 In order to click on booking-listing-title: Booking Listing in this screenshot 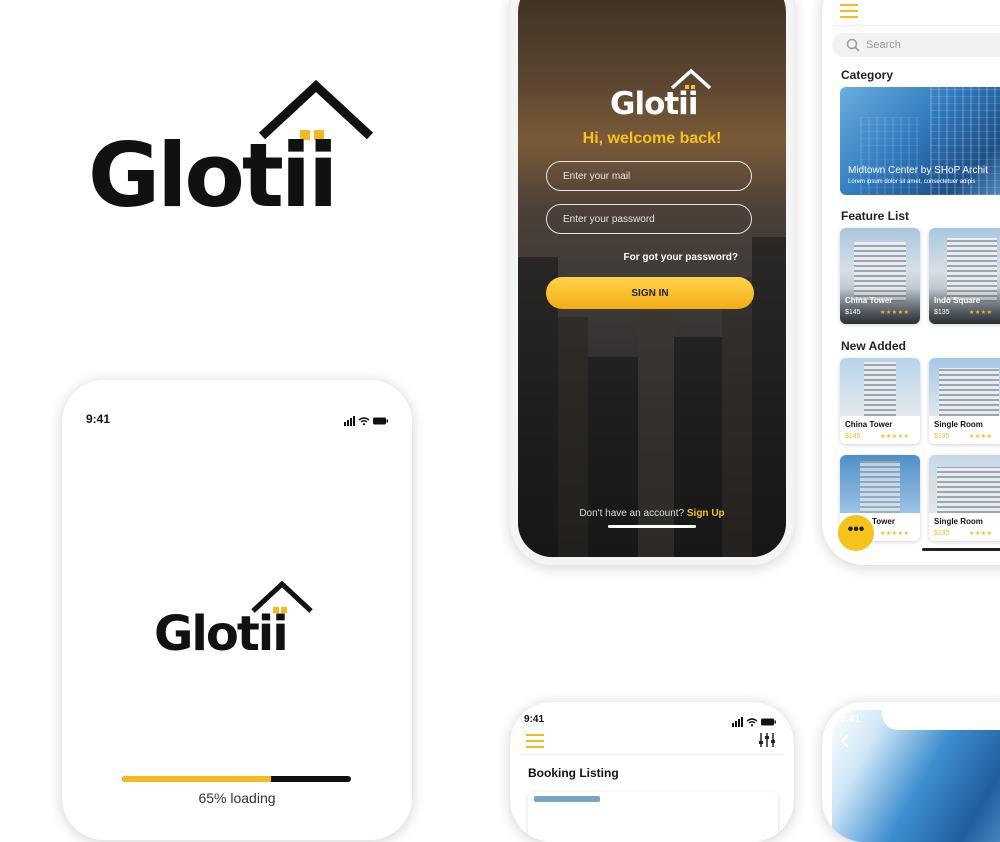, I will do `click(573, 773)`.